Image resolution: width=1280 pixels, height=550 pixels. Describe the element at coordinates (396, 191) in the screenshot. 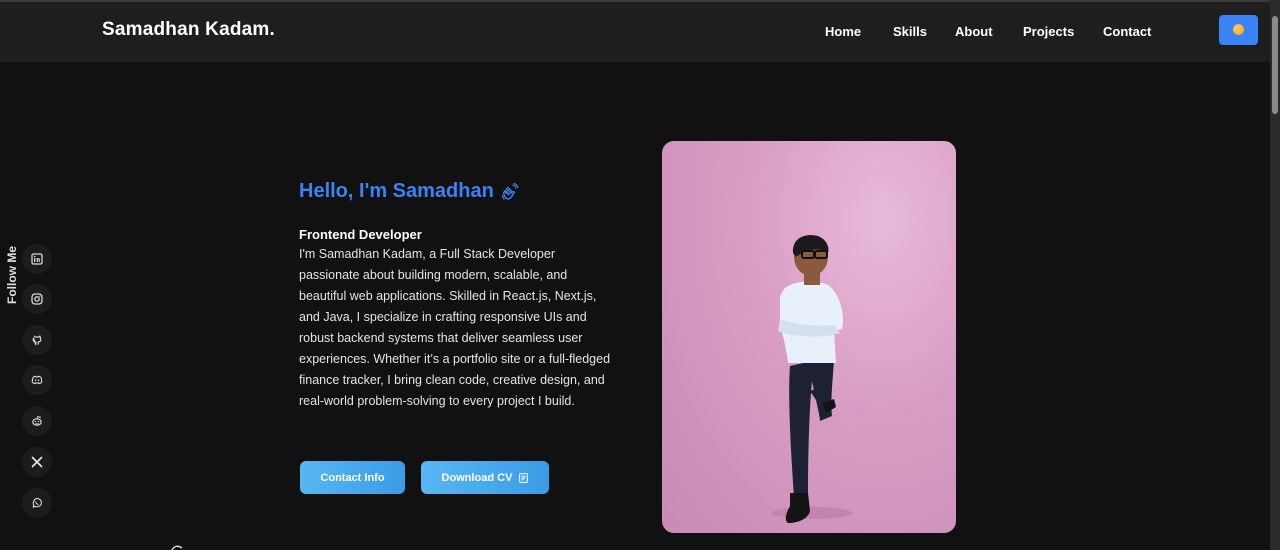

I see `hero-greeting-text: Hello, I'm Samadhan` at that location.